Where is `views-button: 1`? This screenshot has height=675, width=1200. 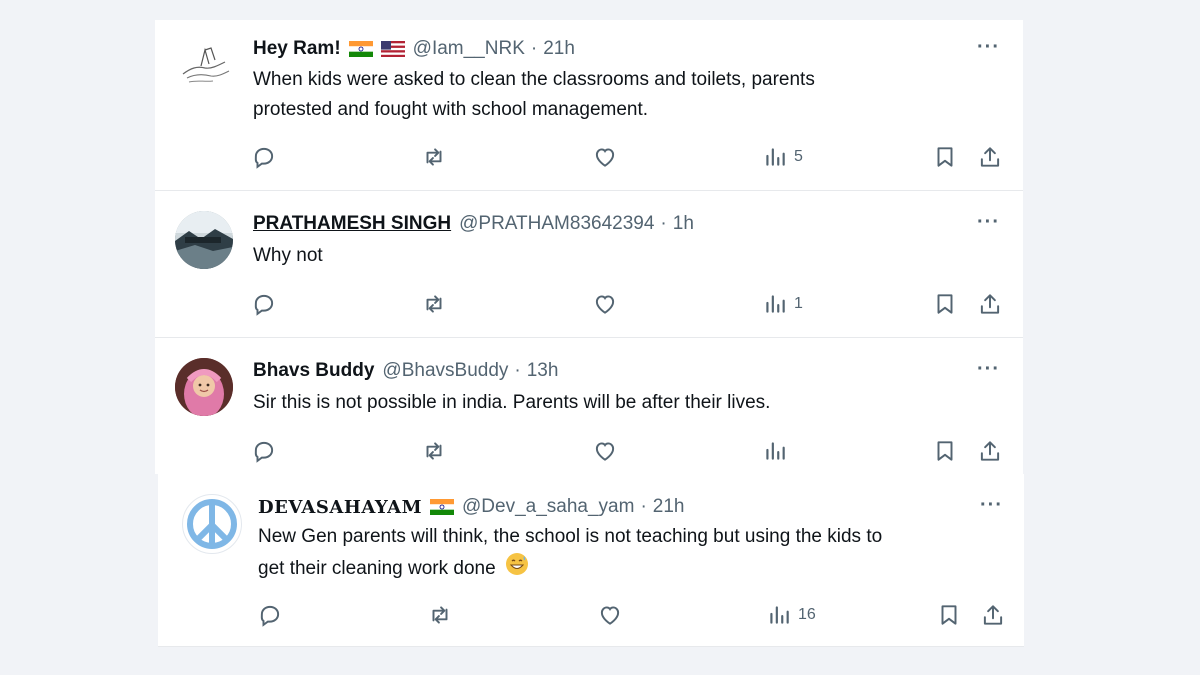 views-button: 1 is located at coordinates (782, 304).